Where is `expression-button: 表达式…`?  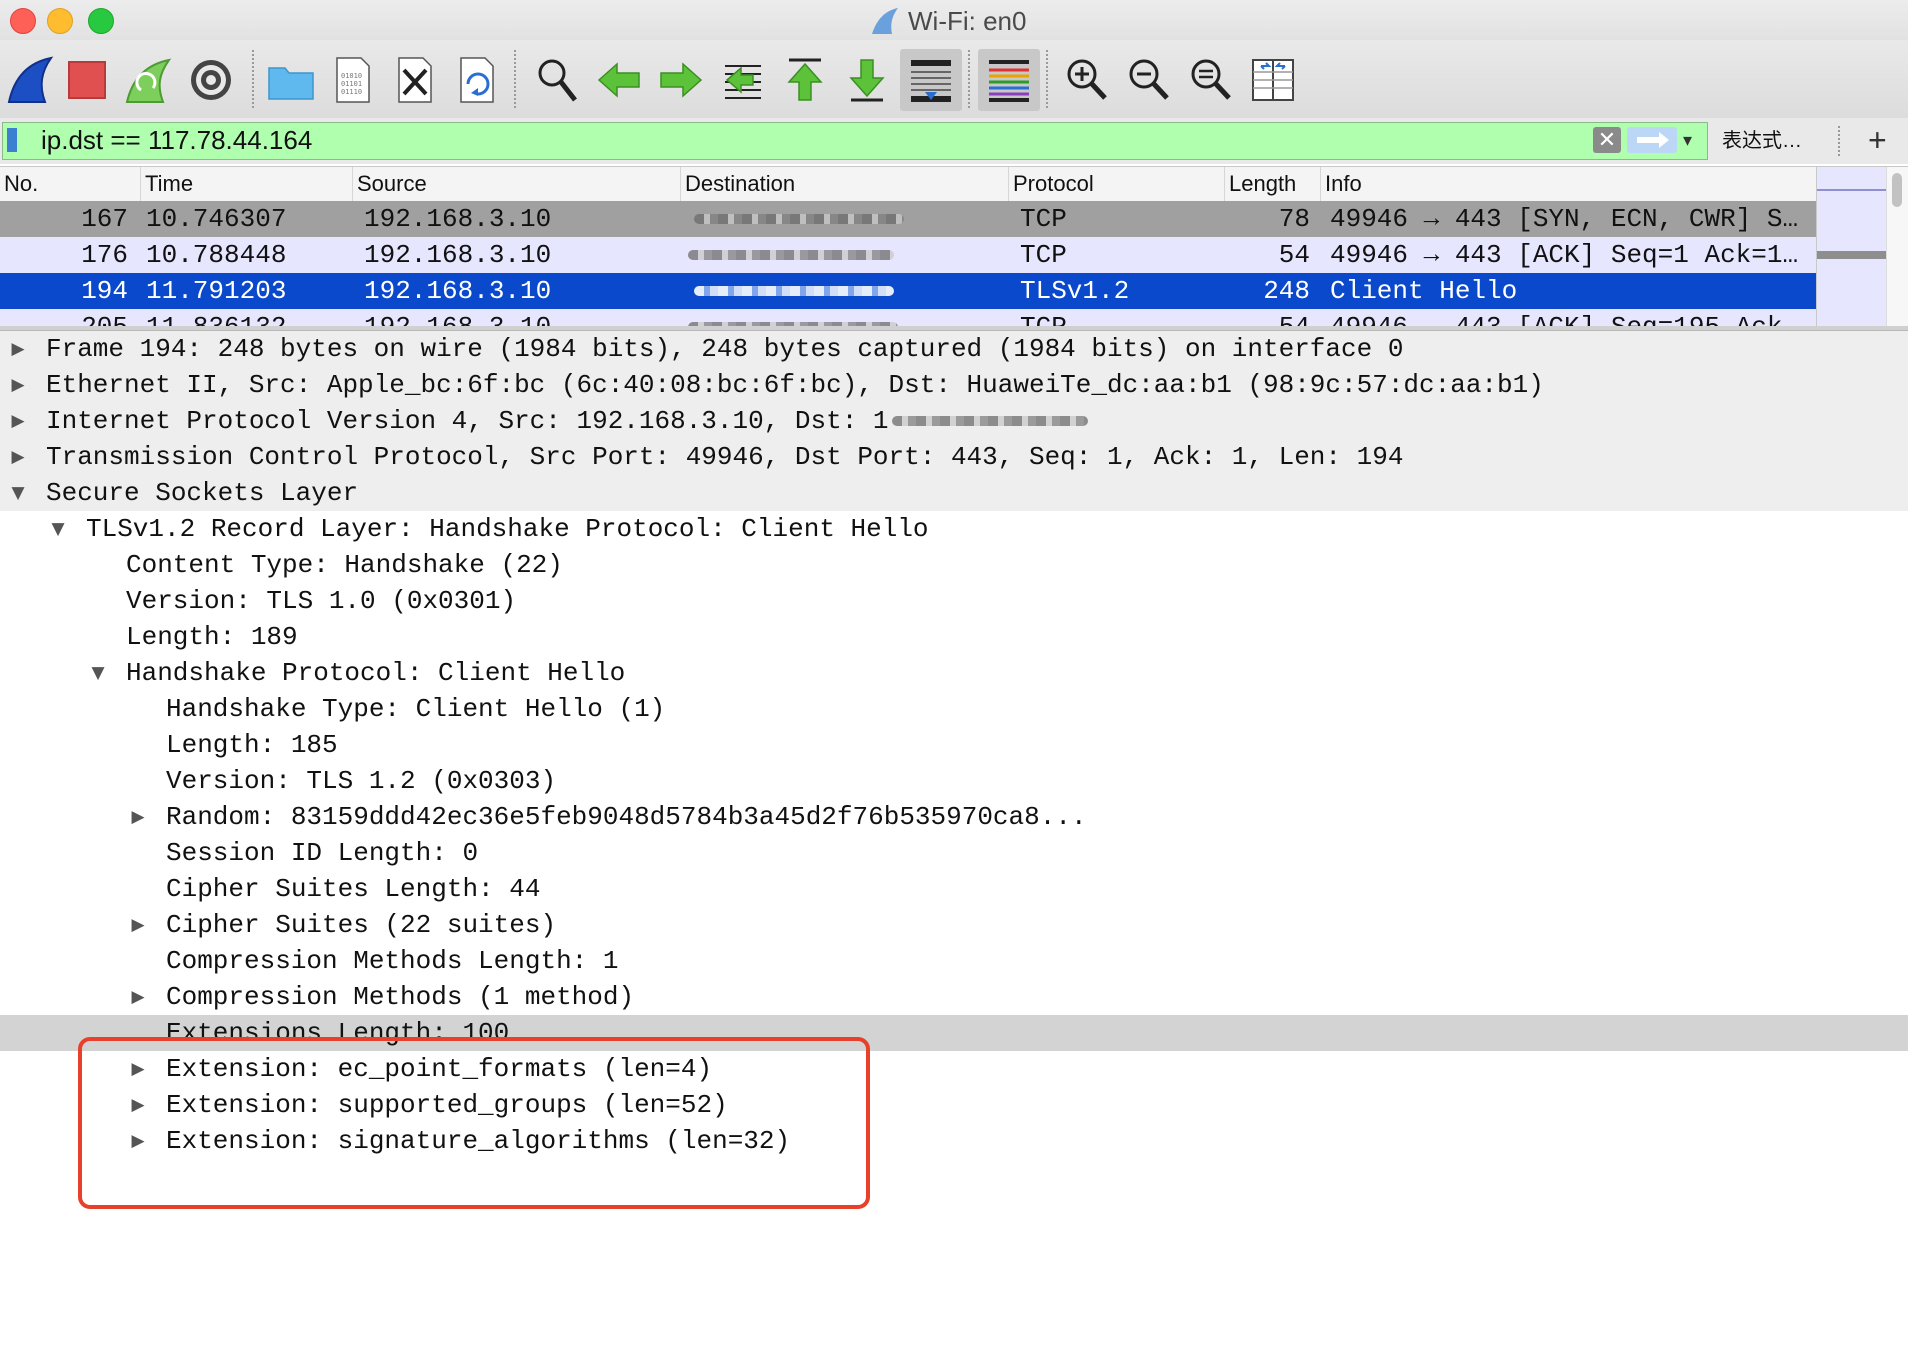
expression-button: 表达式… is located at coordinates (1762, 141).